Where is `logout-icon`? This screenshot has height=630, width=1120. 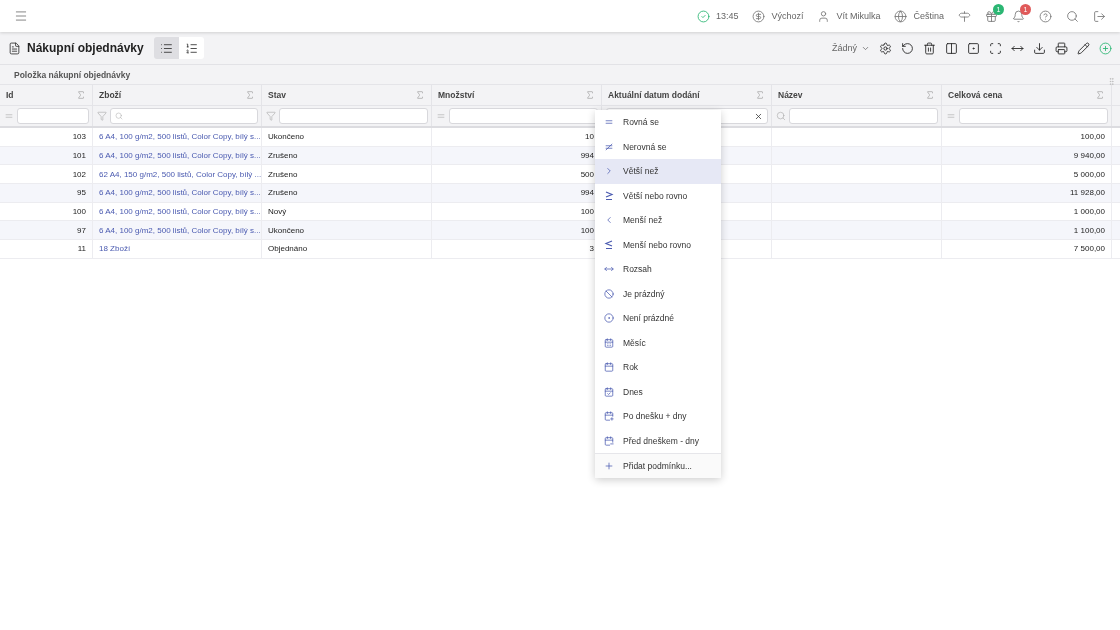 logout-icon is located at coordinates (1099, 16).